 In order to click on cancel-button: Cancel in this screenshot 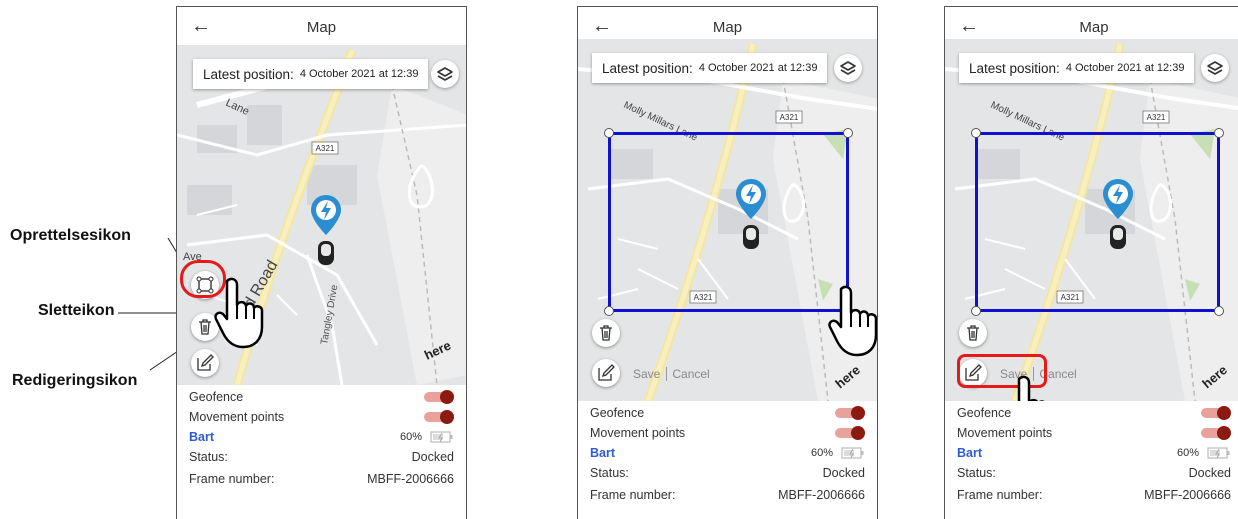, I will do `click(690, 374)`.